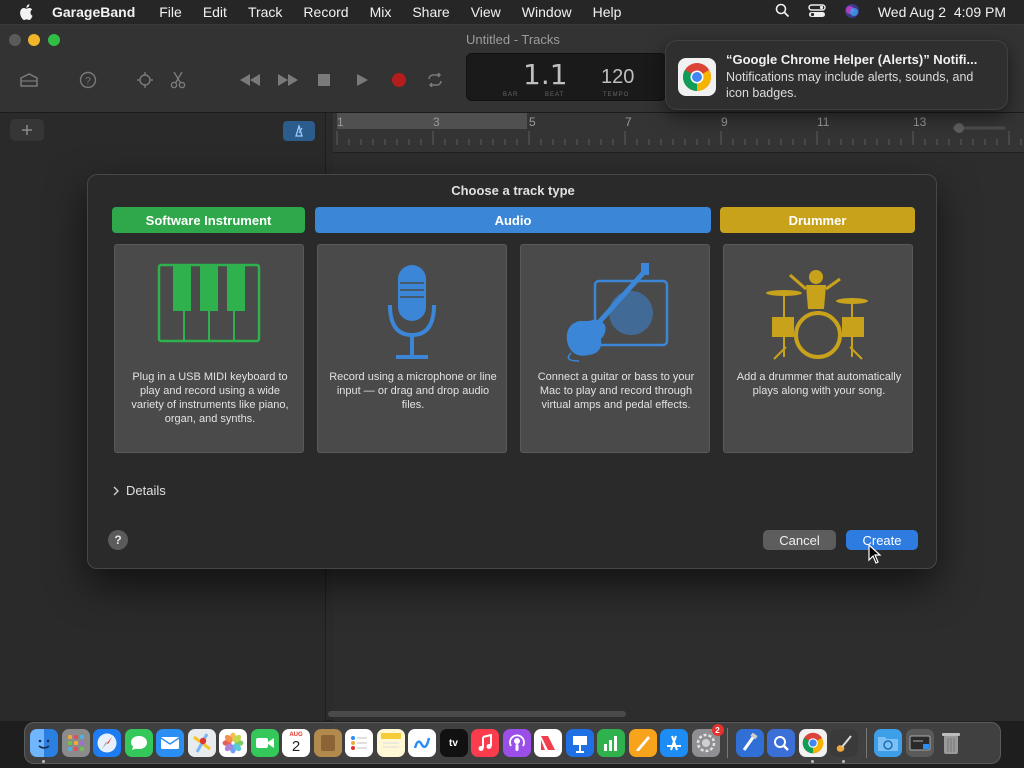  I want to click on menu-edit: Edit, so click(215, 12).